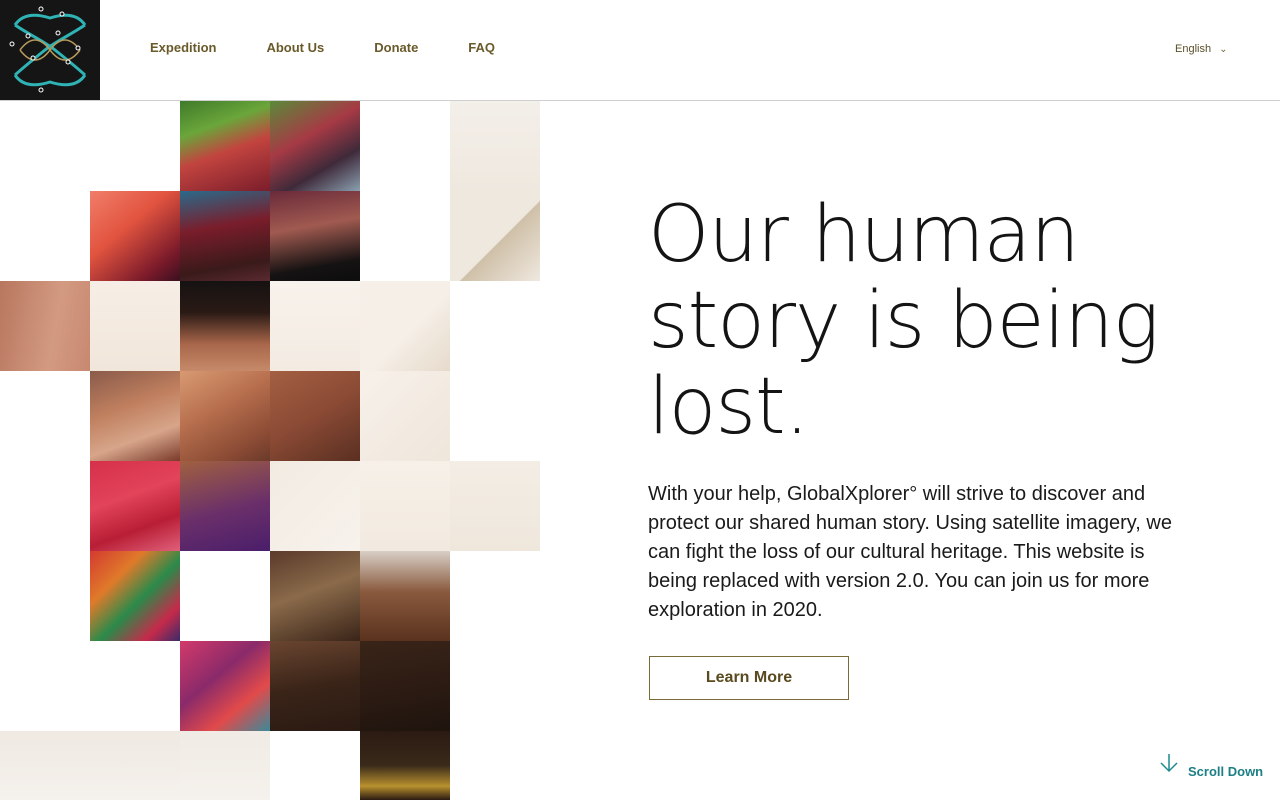 This screenshot has width=1280, height=800. What do you see at coordinates (481, 47) in the screenshot?
I see `nav-faq: FAQ` at bounding box center [481, 47].